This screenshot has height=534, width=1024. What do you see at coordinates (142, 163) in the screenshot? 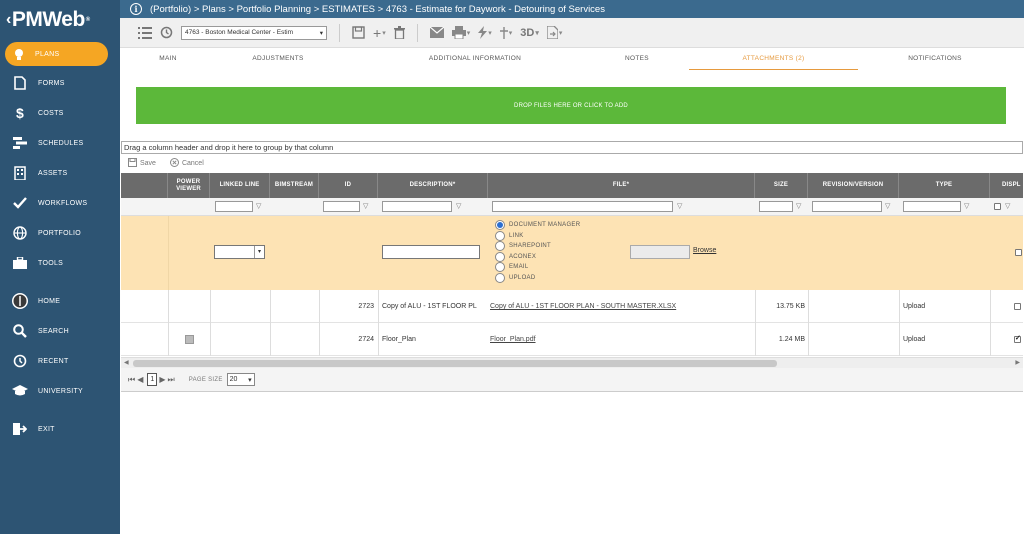
I see `save-button: Save` at bounding box center [142, 163].